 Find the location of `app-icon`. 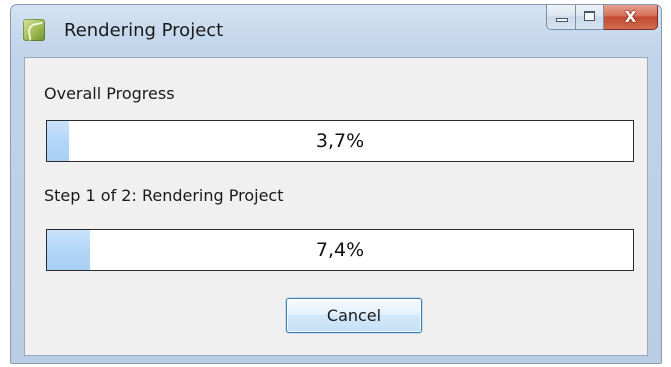

app-icon is located at coordinates (34, 30).